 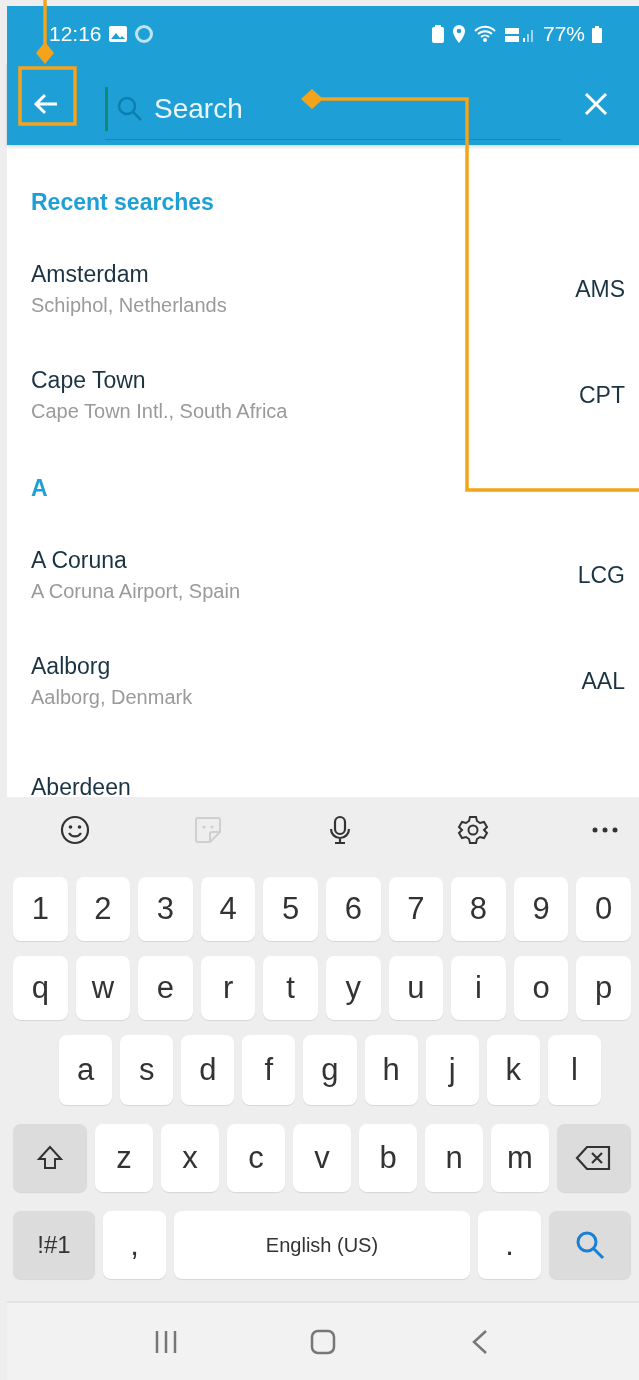 What do you see at coordinates (208, 1070) in the screenshot?
I see `key: d` at bounding box center [208, 1070].